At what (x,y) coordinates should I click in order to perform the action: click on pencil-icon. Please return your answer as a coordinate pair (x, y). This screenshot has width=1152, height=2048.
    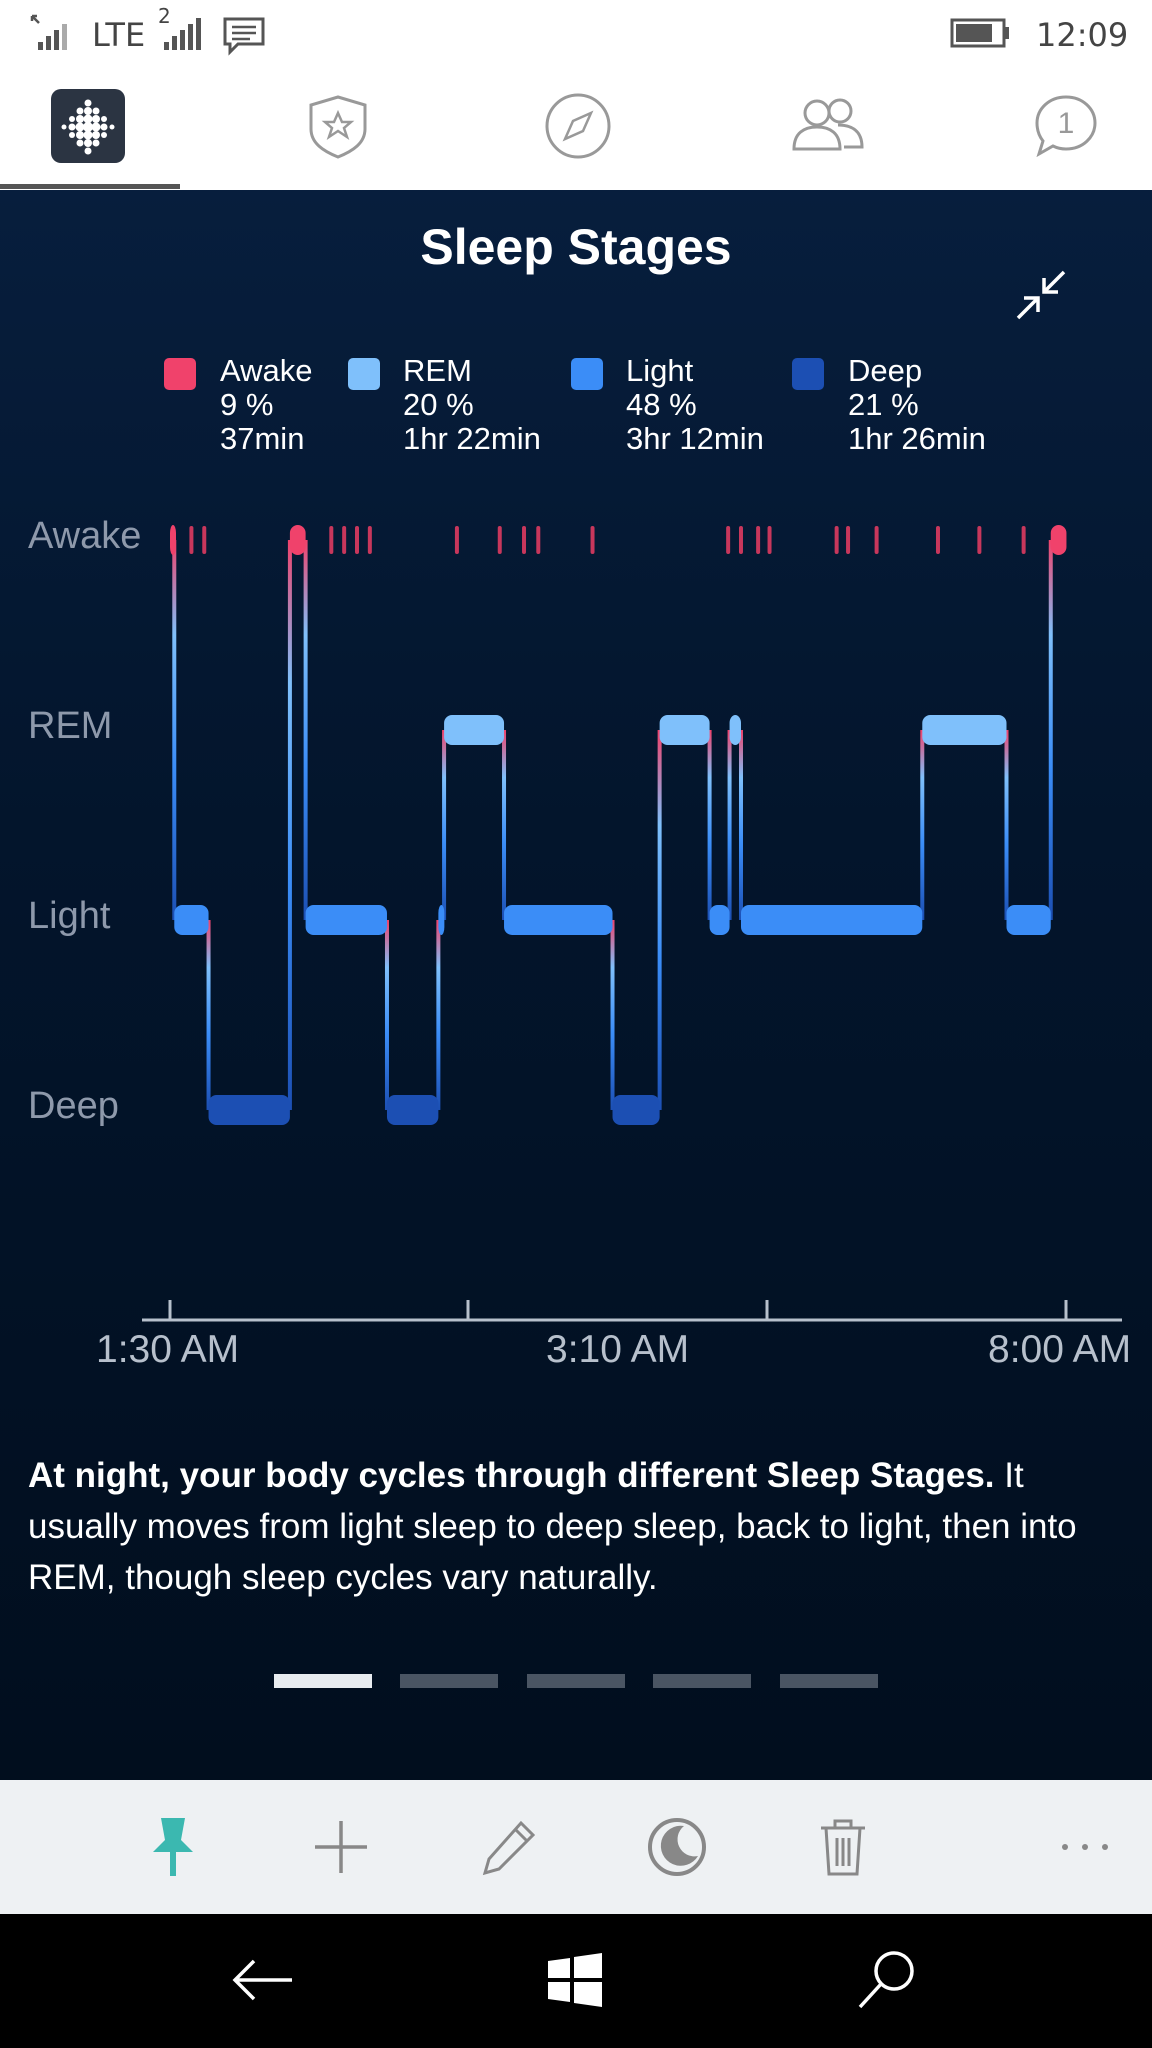
    Looking at the image, I should click on (509, 1848).